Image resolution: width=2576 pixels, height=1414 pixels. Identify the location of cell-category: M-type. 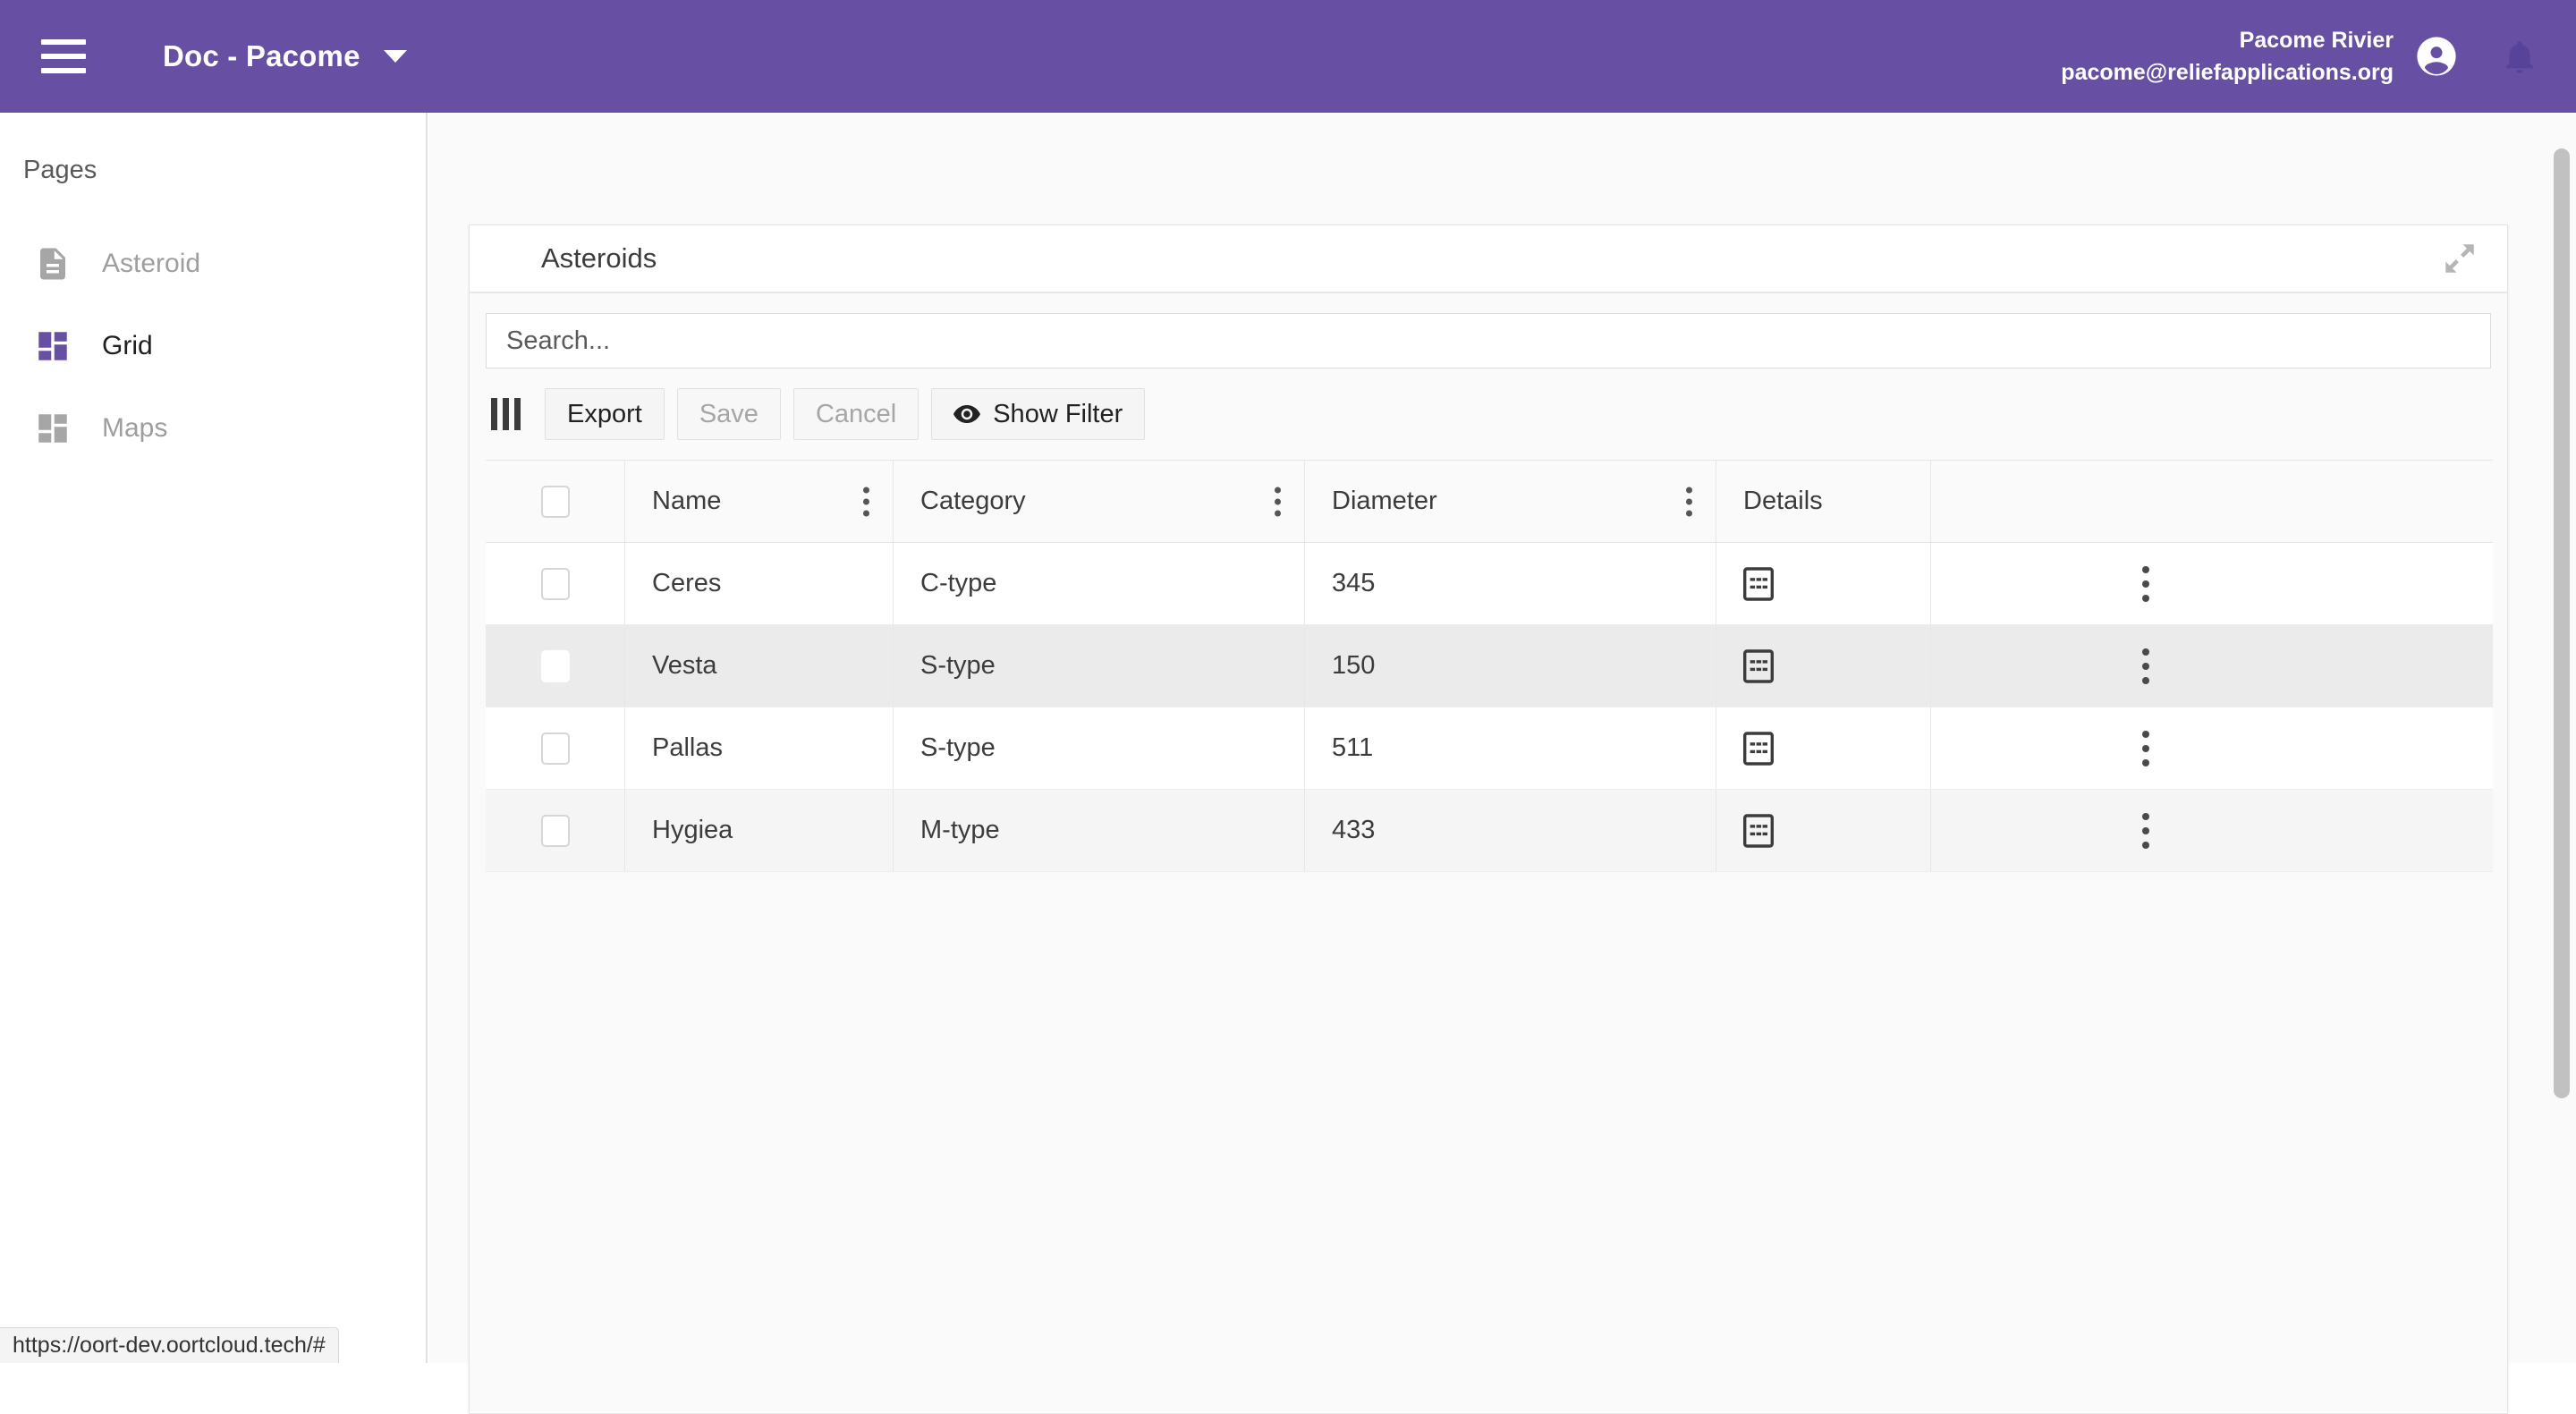
(1099, 830).